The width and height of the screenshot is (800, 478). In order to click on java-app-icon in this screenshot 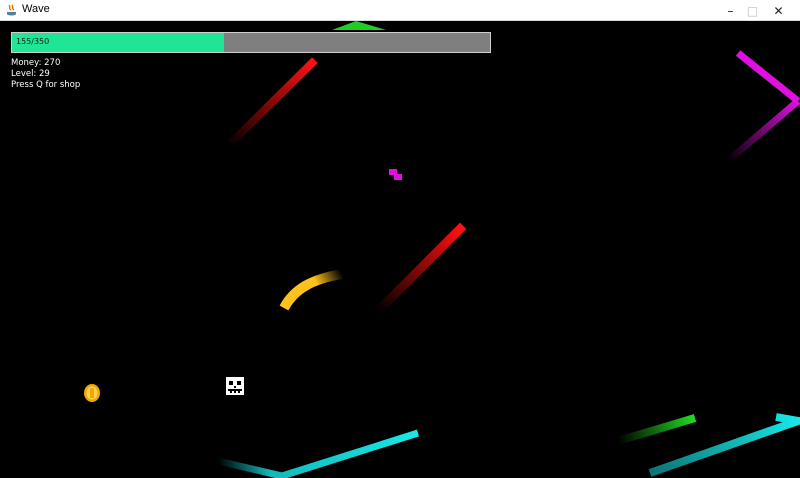, I will do `click(11, 10)`.